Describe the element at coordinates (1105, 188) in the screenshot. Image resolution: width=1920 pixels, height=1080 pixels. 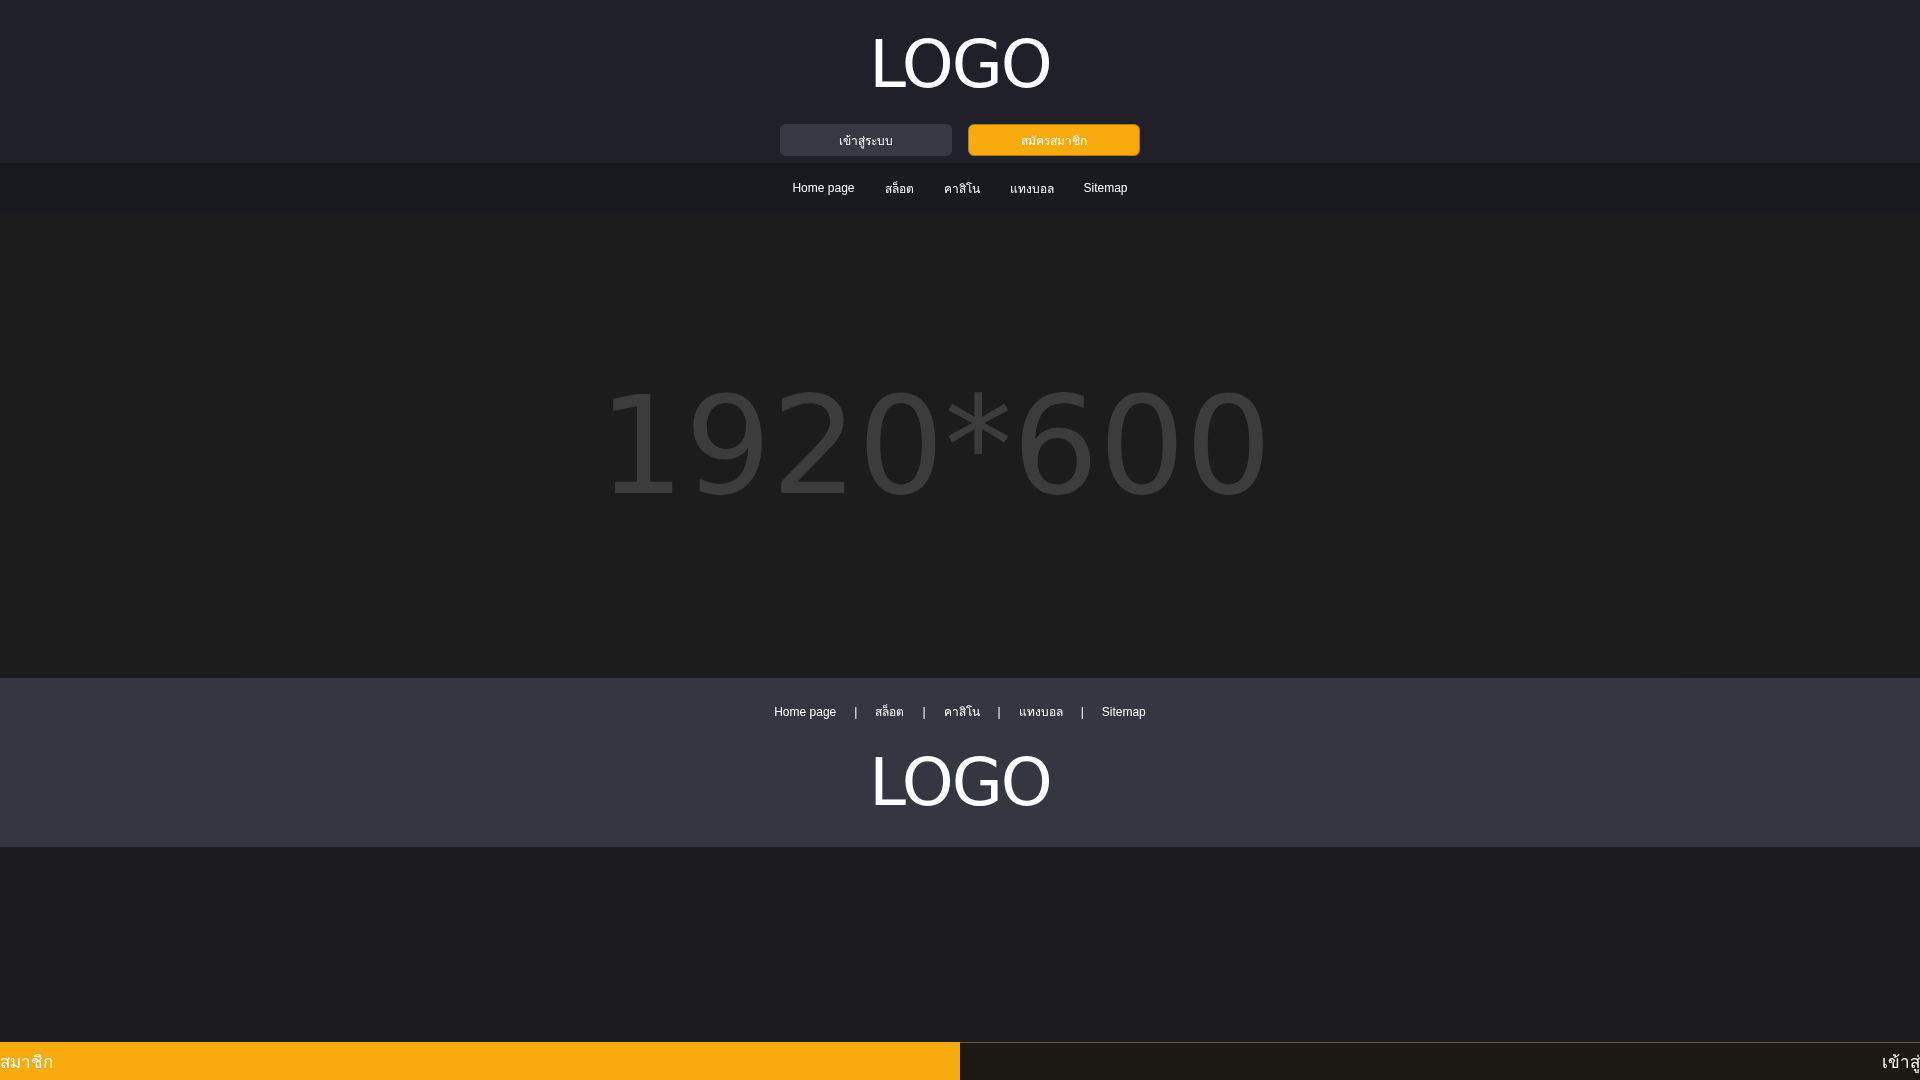
I see `nav-link: Sitemap` at that location.